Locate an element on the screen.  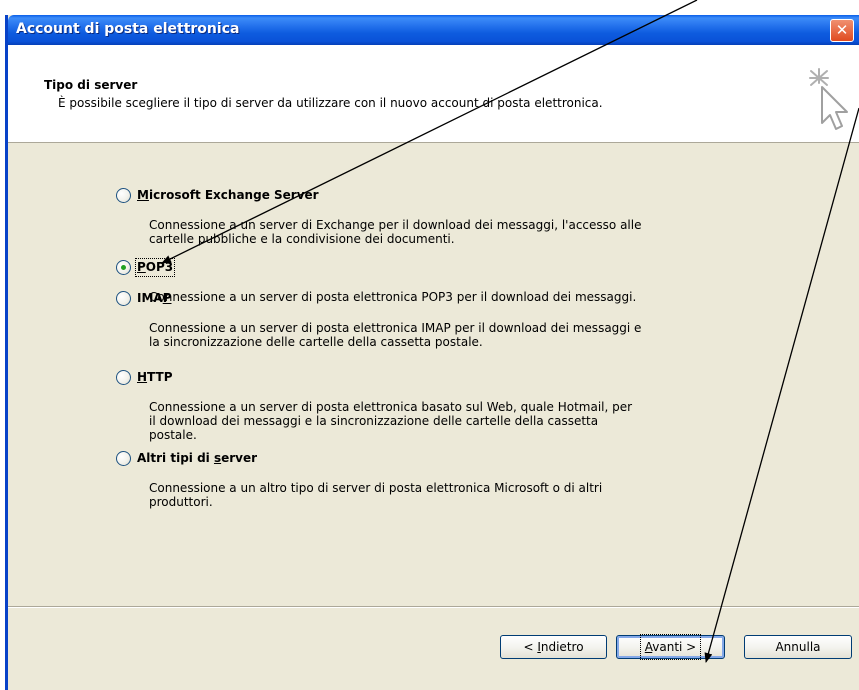
title-bar: Account di posta elettronica ✕ is located at coordinates (433, 30).